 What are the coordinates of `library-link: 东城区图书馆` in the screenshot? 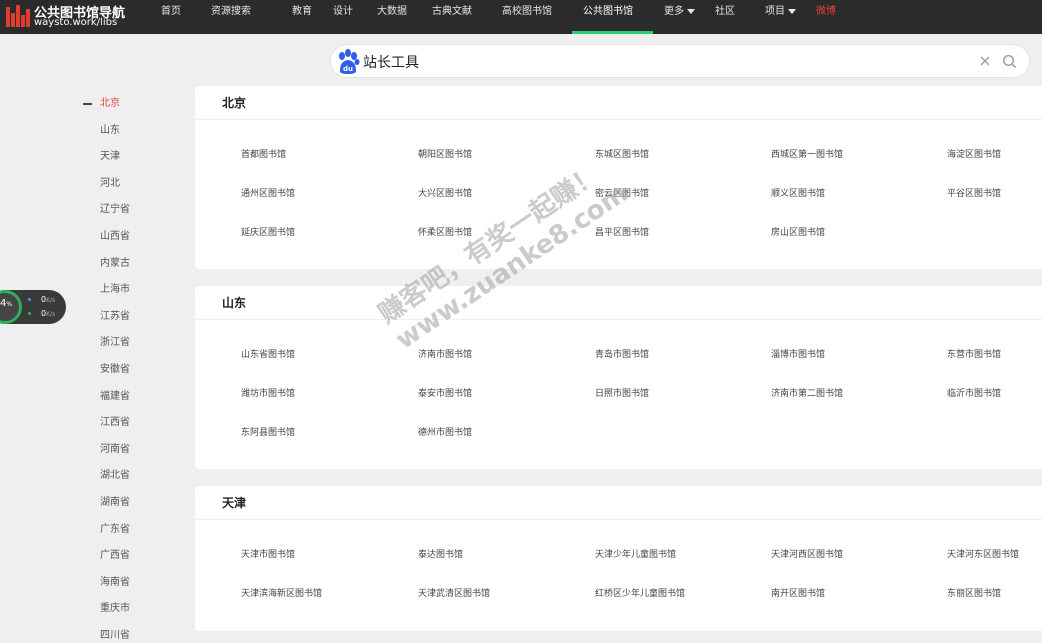 It's located at (622, 153).